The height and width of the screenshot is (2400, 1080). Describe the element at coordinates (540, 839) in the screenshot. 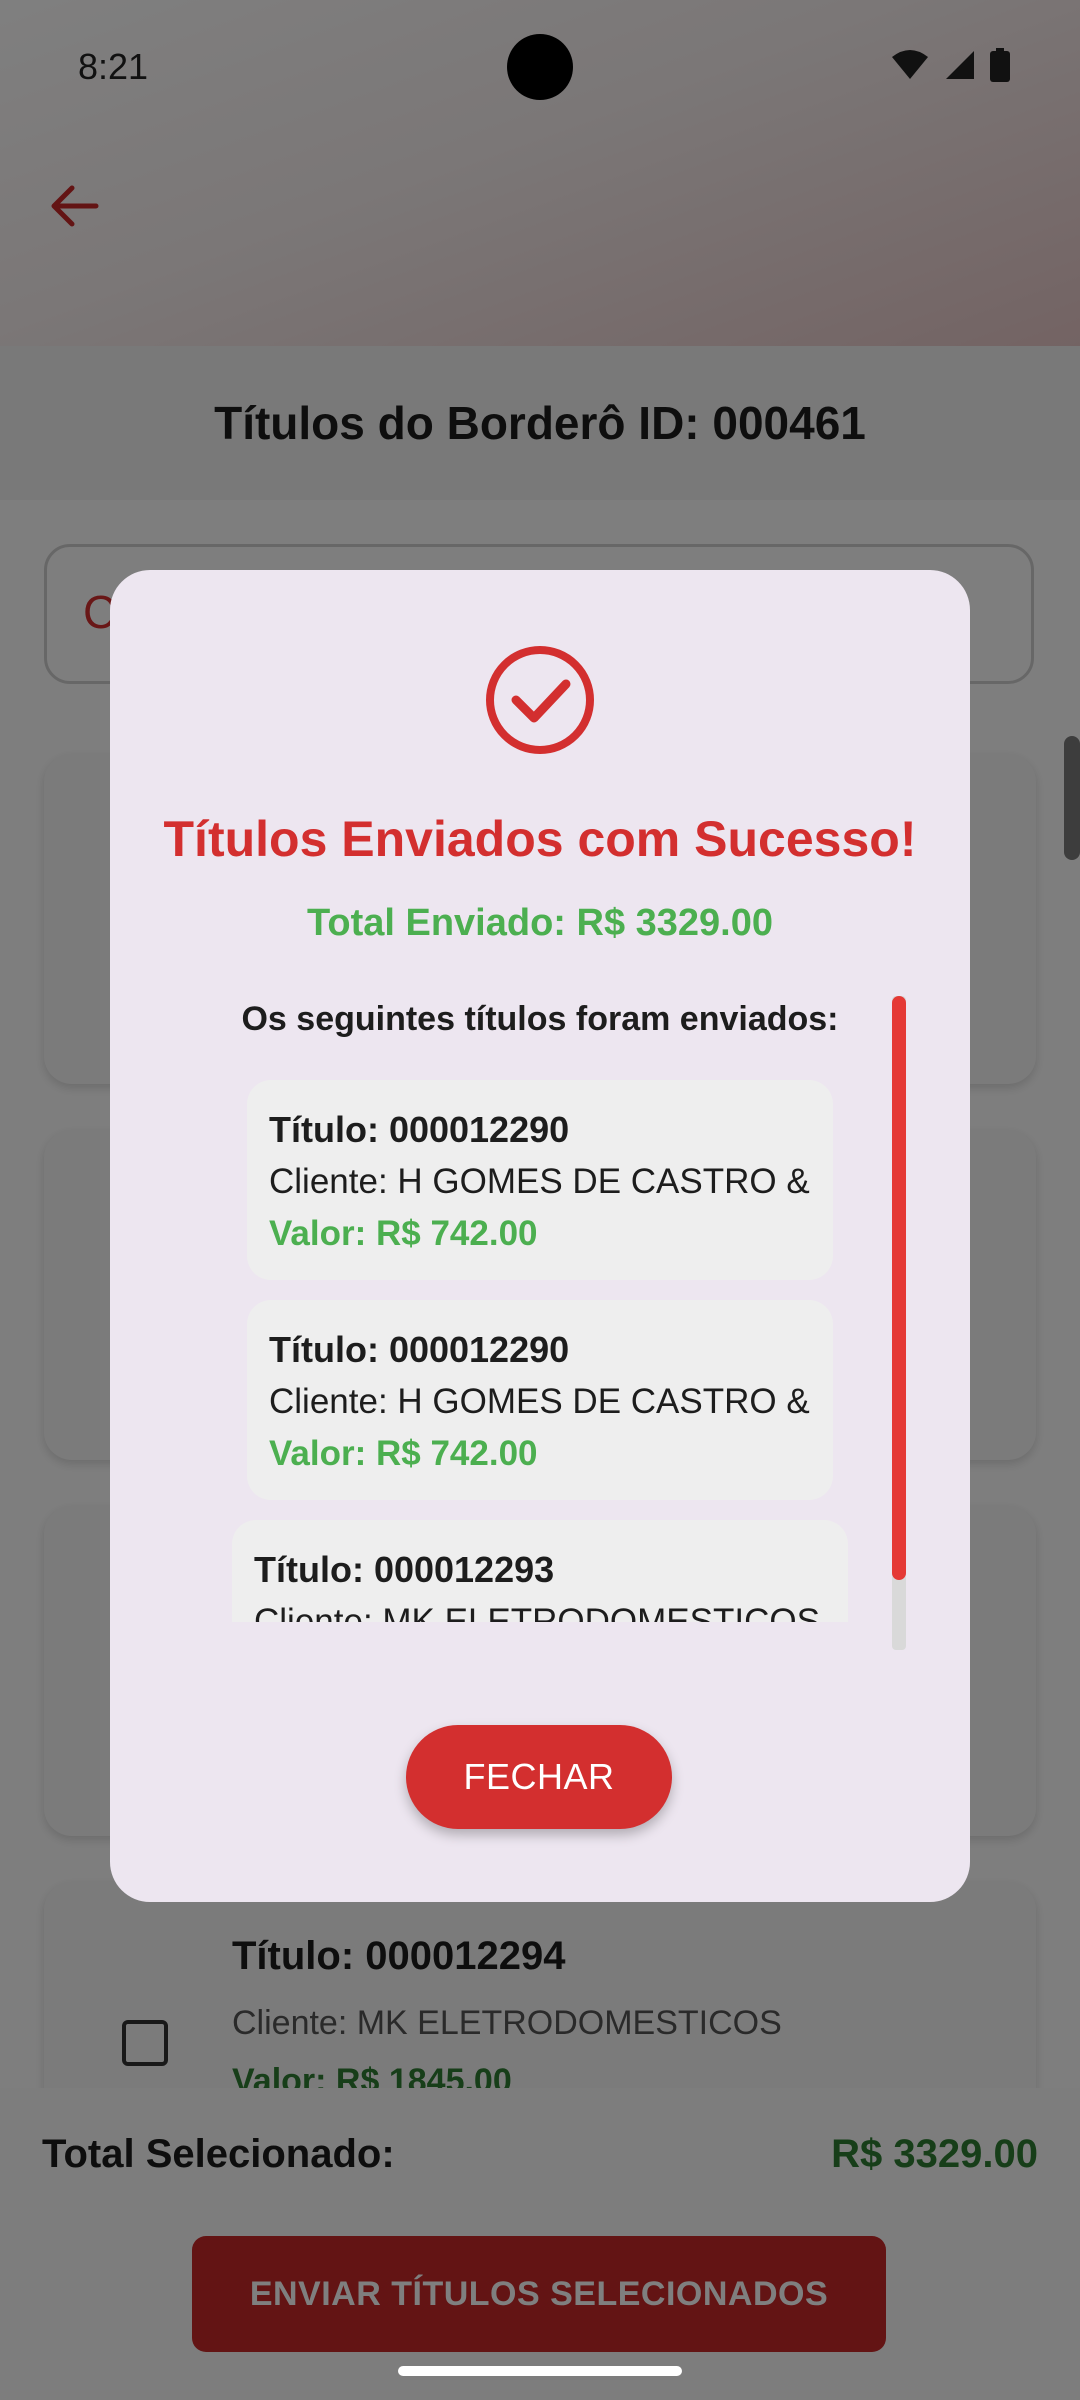

I see `dialog-title: Títulos Enviados com Sucesso!` at that location.